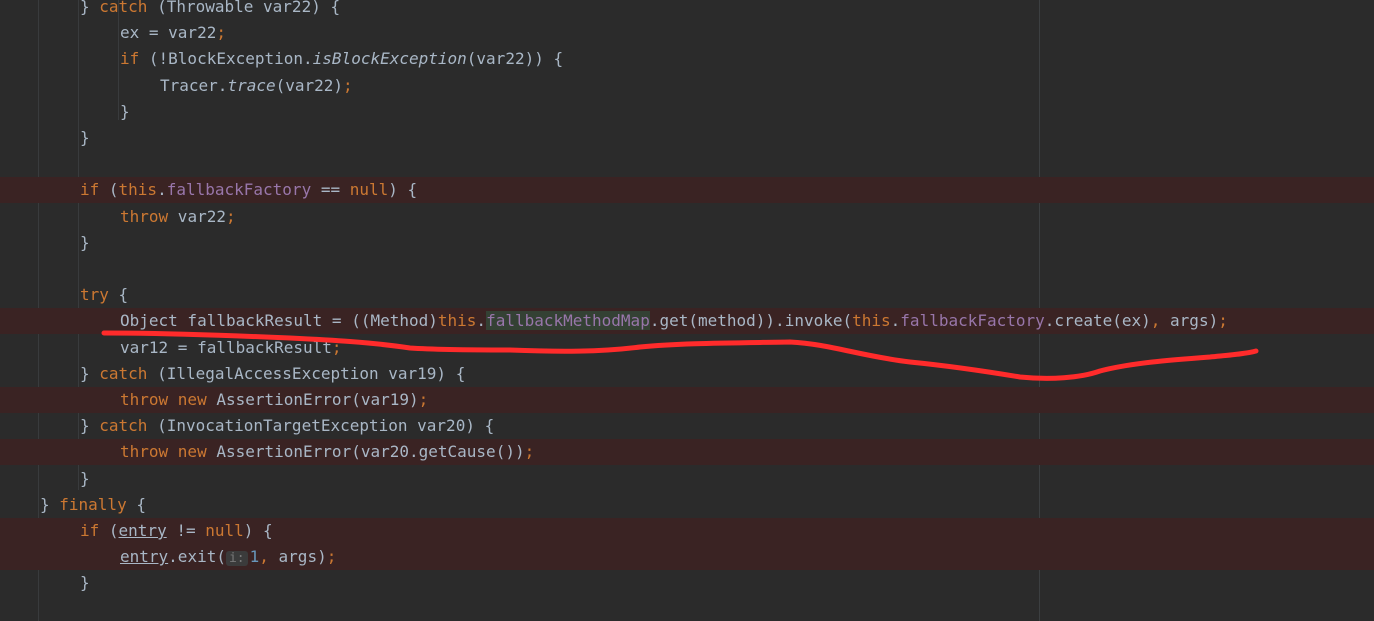 This screenshot has width=1374, height=621. What do you see at coordinates (254, 557) in the screenshot?
I see `code-token: 1` at bounding box center [254, 557].